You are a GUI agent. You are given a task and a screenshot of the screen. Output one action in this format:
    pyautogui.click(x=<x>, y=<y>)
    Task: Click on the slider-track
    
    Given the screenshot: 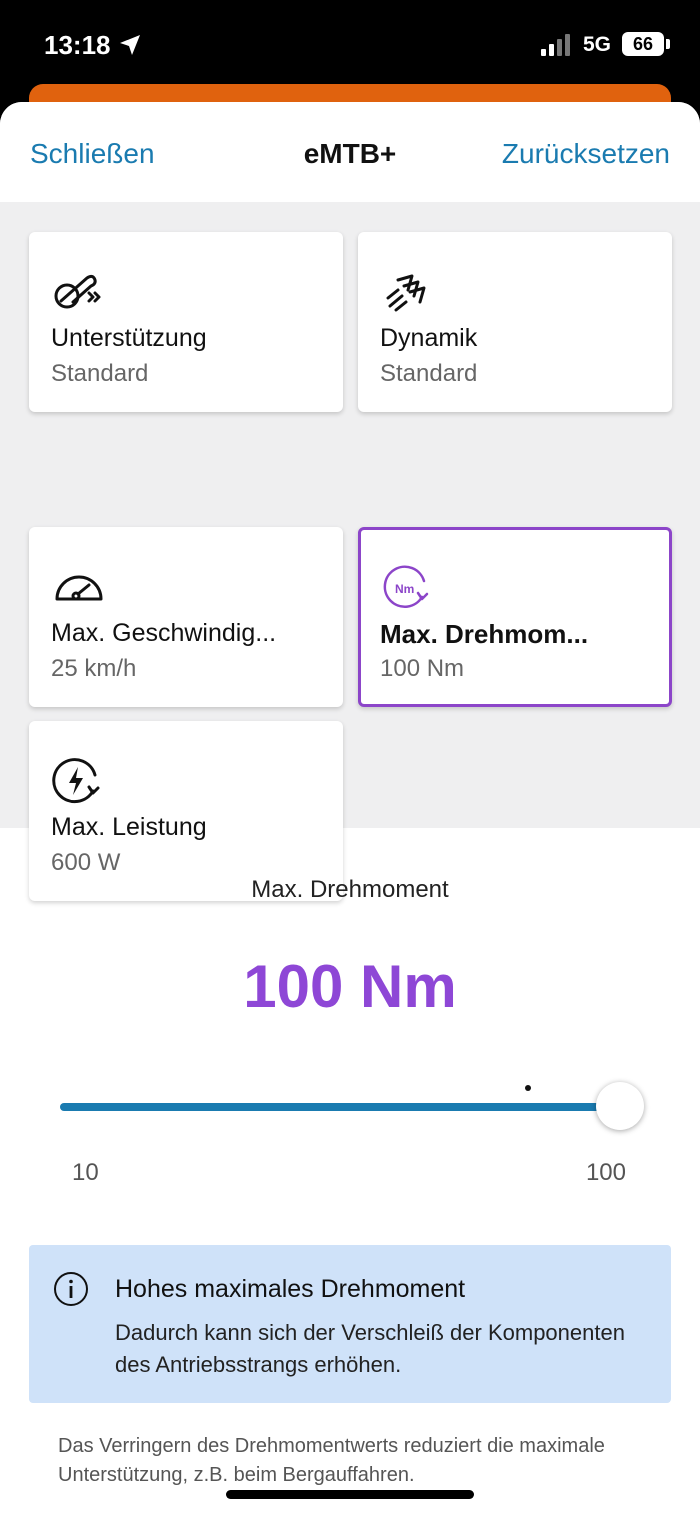 What is the action you would take?
    pyautogui.click(x=340, y=1107)
    